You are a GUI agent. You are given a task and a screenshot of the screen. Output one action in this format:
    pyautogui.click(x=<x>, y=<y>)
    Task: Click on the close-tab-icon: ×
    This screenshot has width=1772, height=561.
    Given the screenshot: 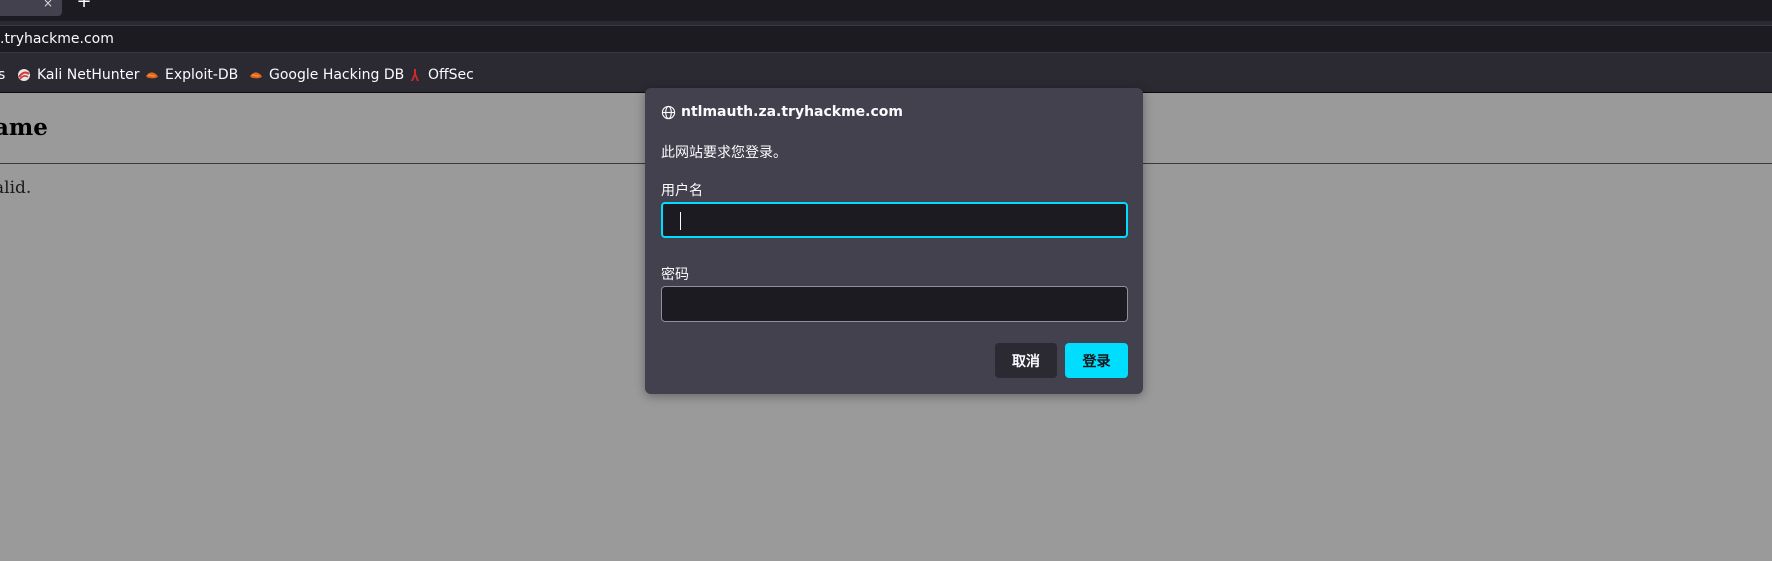 What is the action you would take?
    pyautogui.click(x=48, y=5)
    